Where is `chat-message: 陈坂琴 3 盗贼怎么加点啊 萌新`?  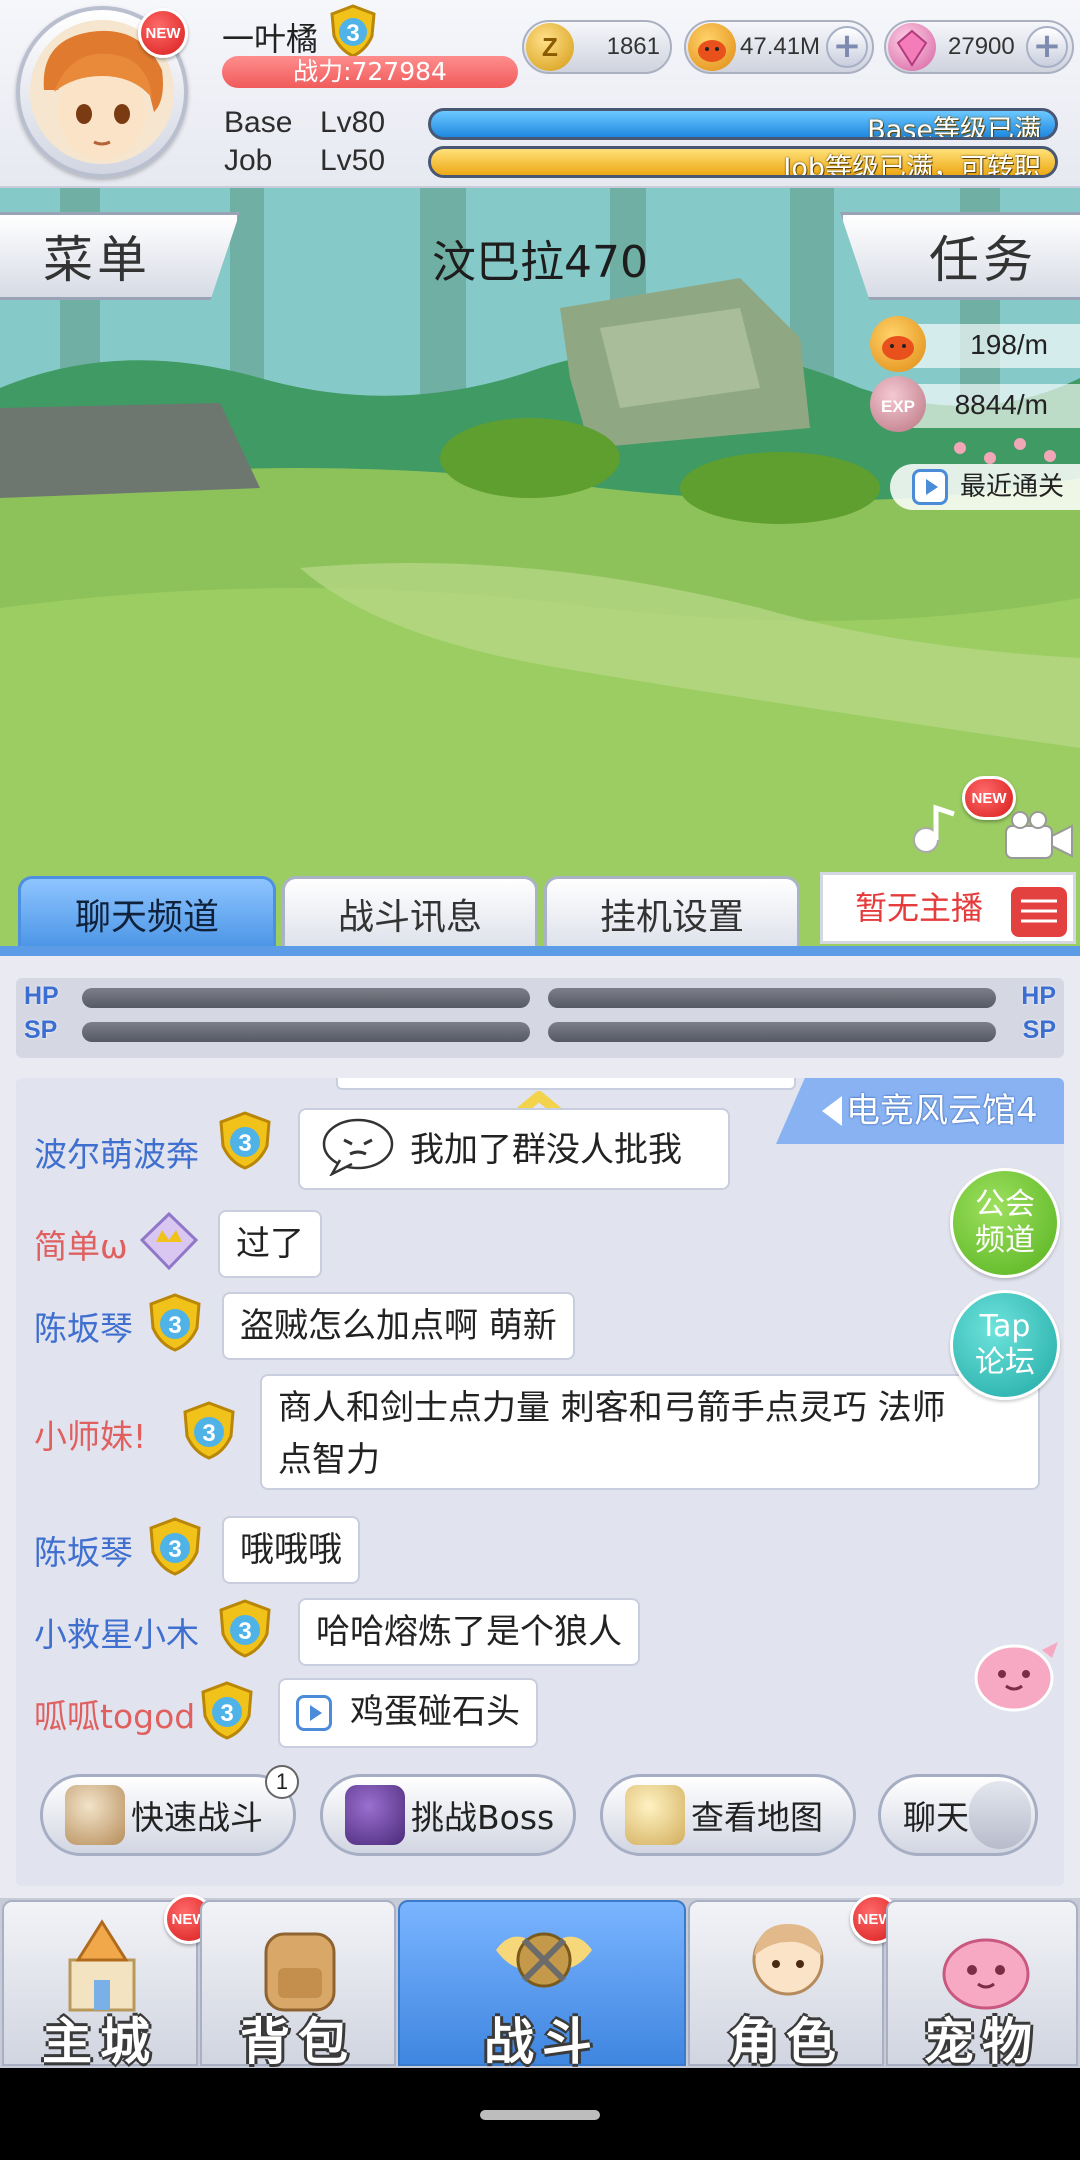 chat-message: 陈坂琴 3 盗贼怎么加点啊 萌新 is located at coordinates (536, 1327).